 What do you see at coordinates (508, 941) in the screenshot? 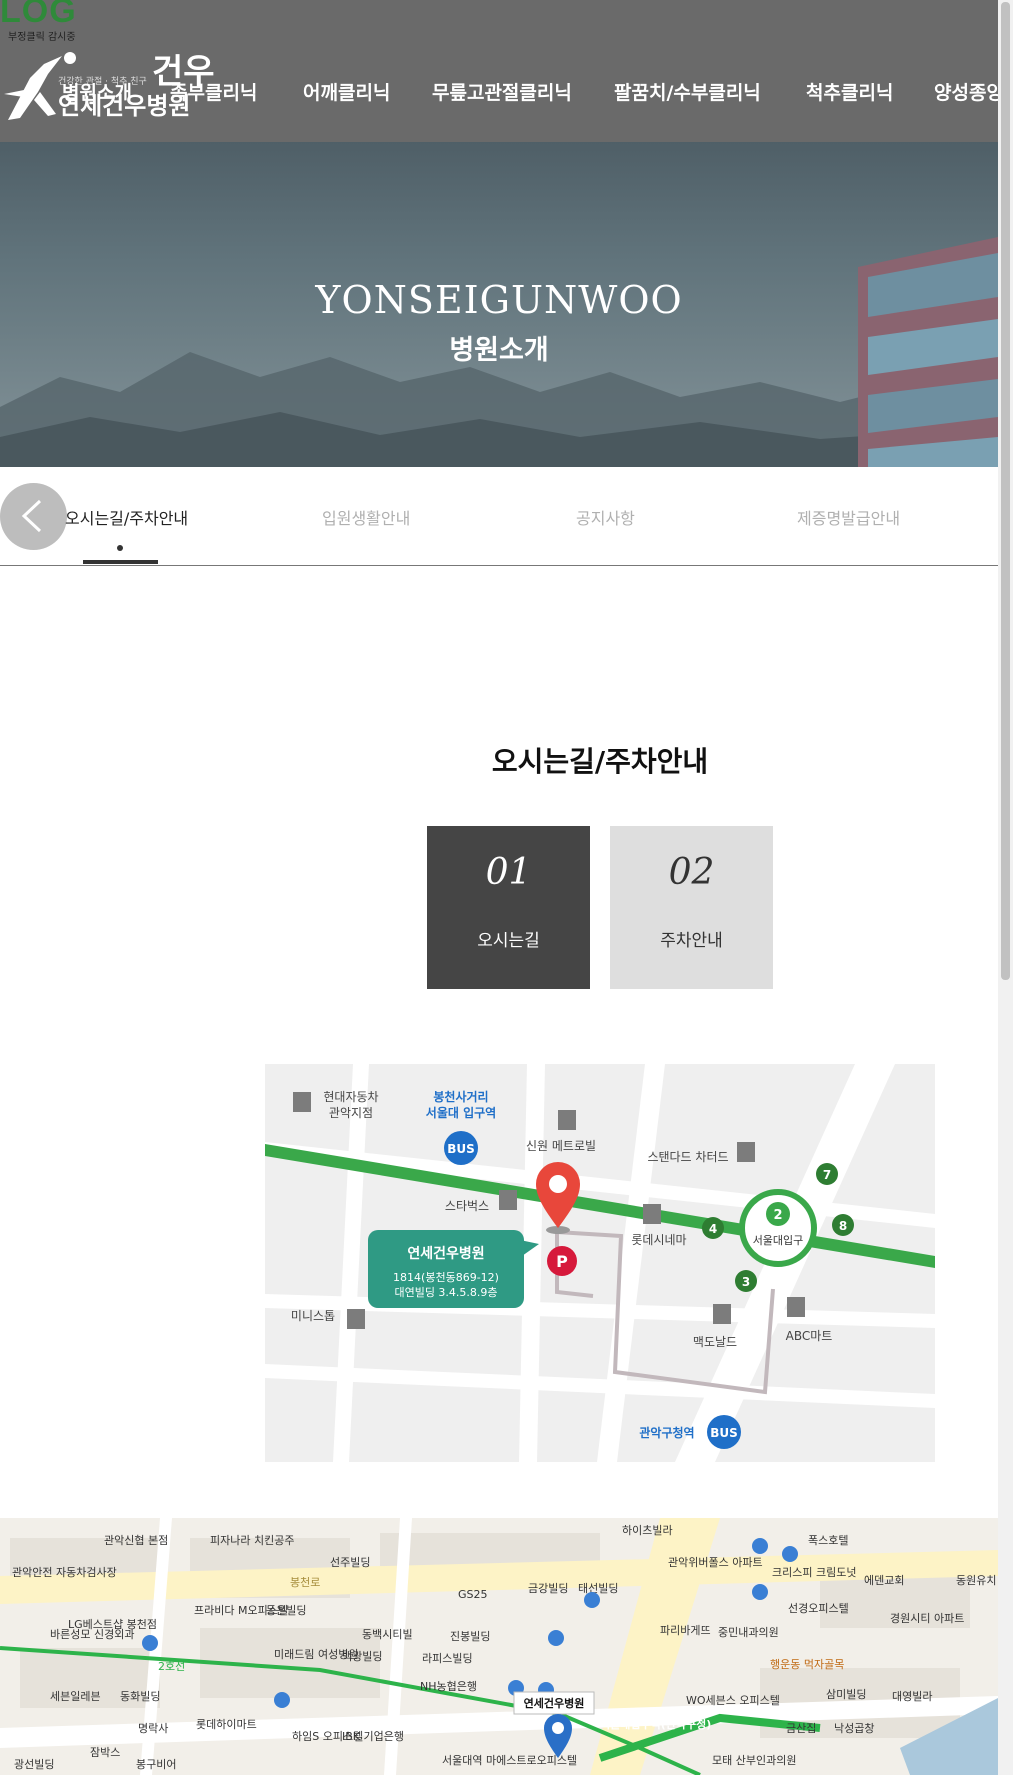
I see `directions-box-label: 오시는길` at bounding box center [508, 941].